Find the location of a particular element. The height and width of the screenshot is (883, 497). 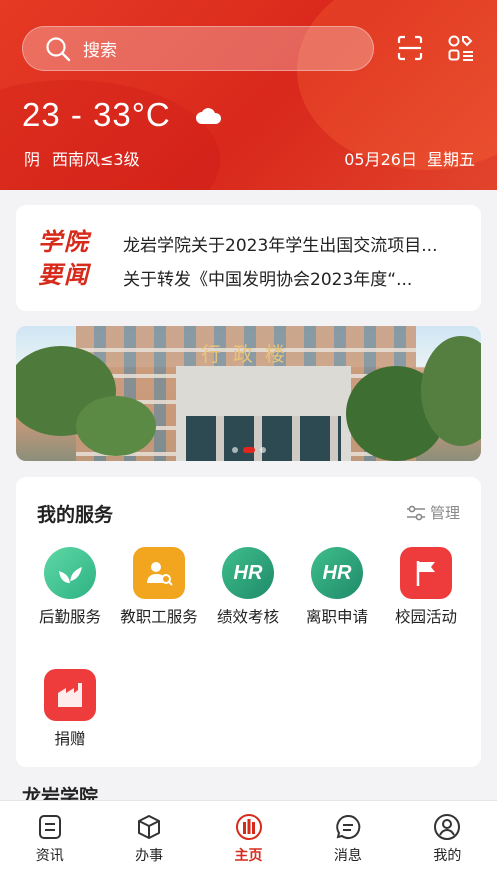

service-performance: HR 绩效考核 is located at coordinates (248, 587).